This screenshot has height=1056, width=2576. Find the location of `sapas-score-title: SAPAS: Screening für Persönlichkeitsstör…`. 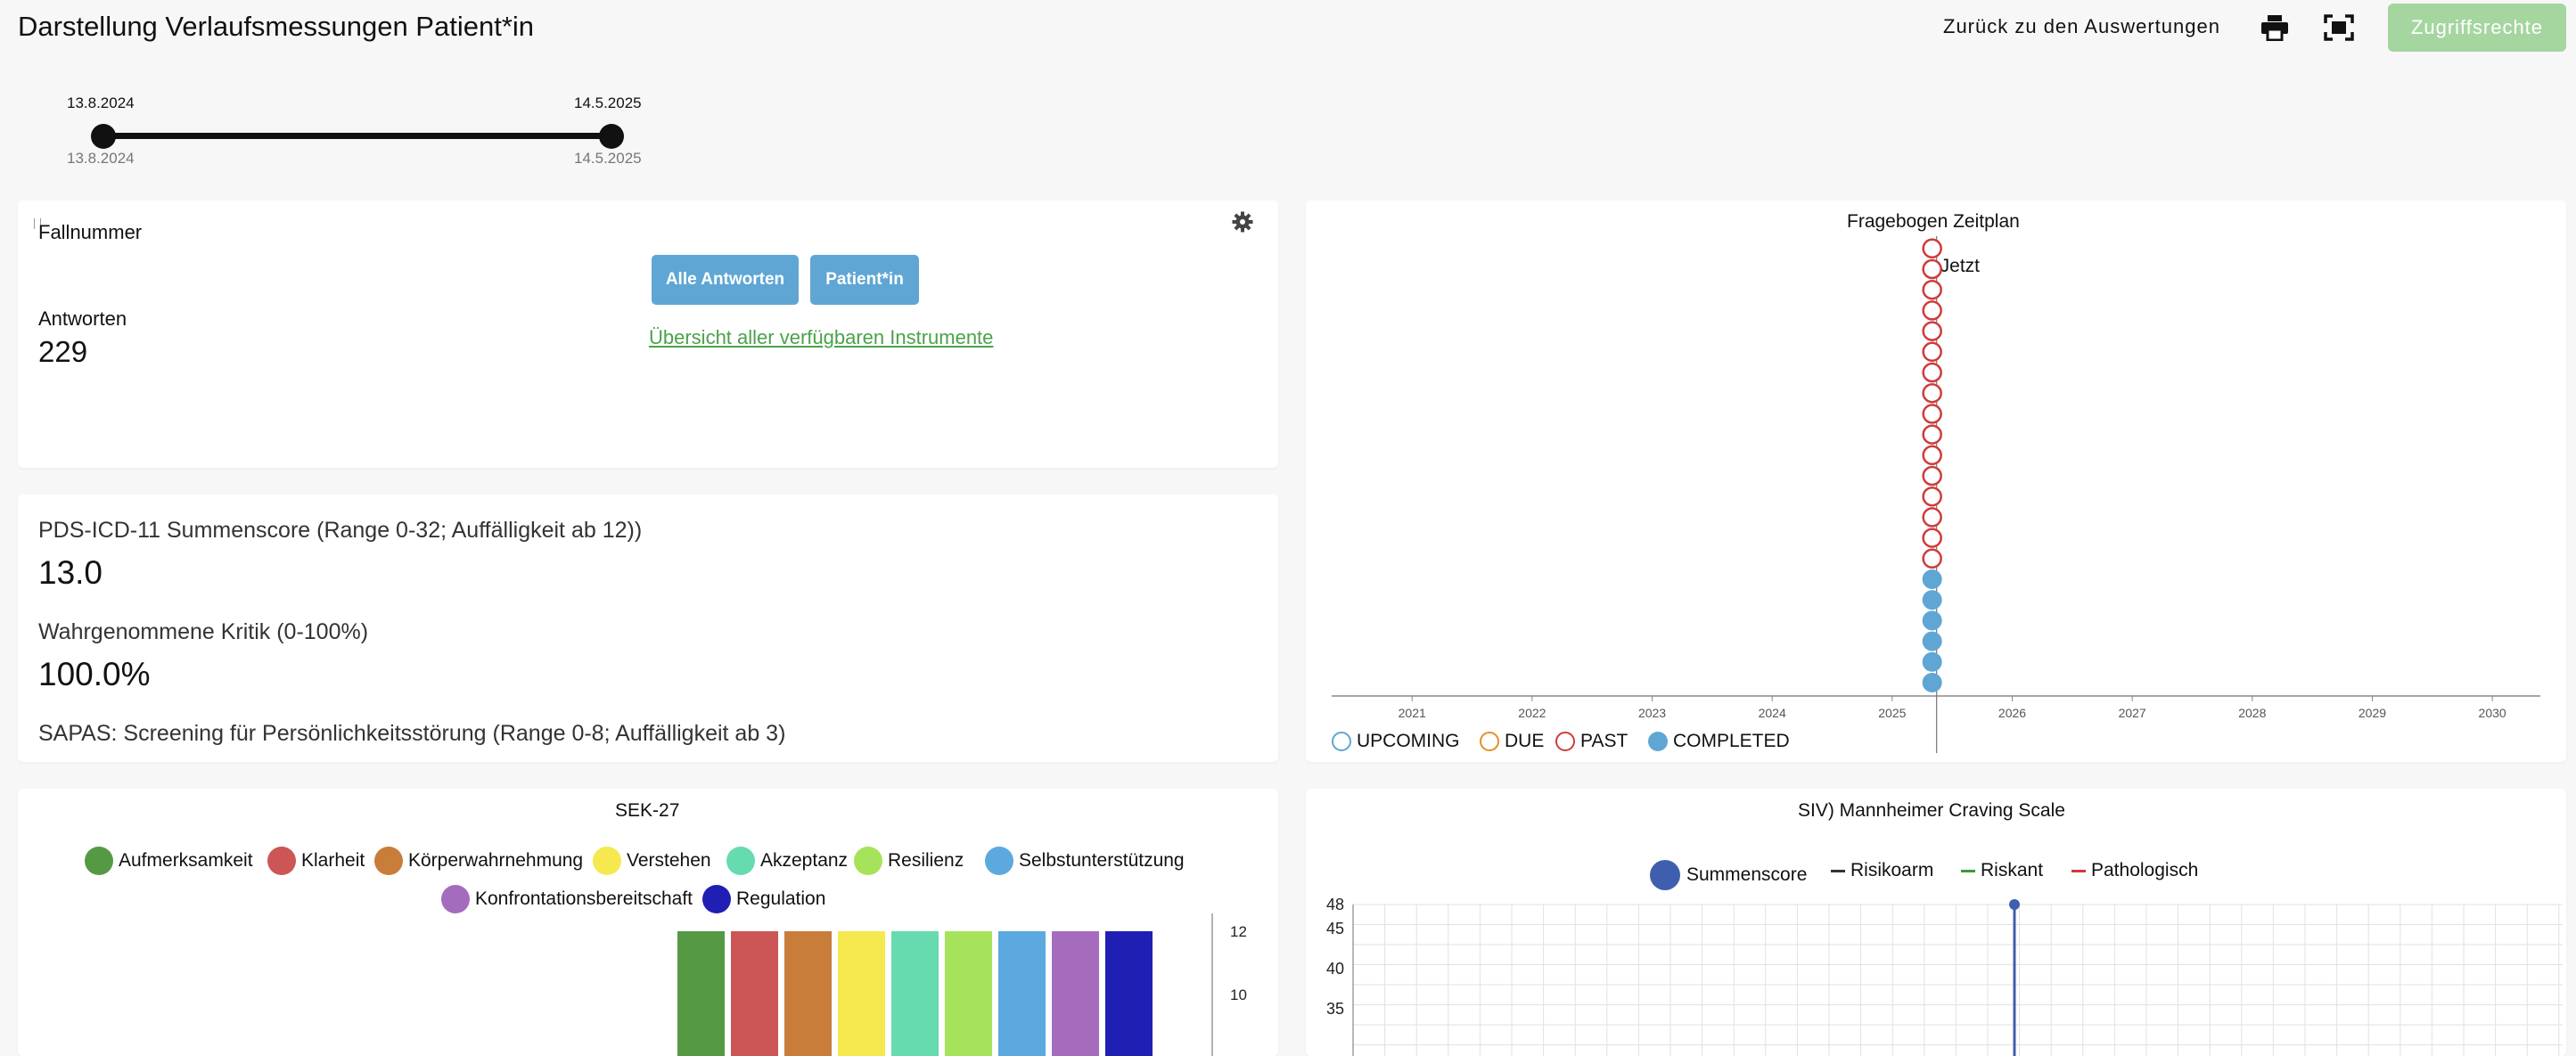

sapas-score-title: SAPAS: Screening für Persönlichkeitsstör… is located at coordinates (412, 733).